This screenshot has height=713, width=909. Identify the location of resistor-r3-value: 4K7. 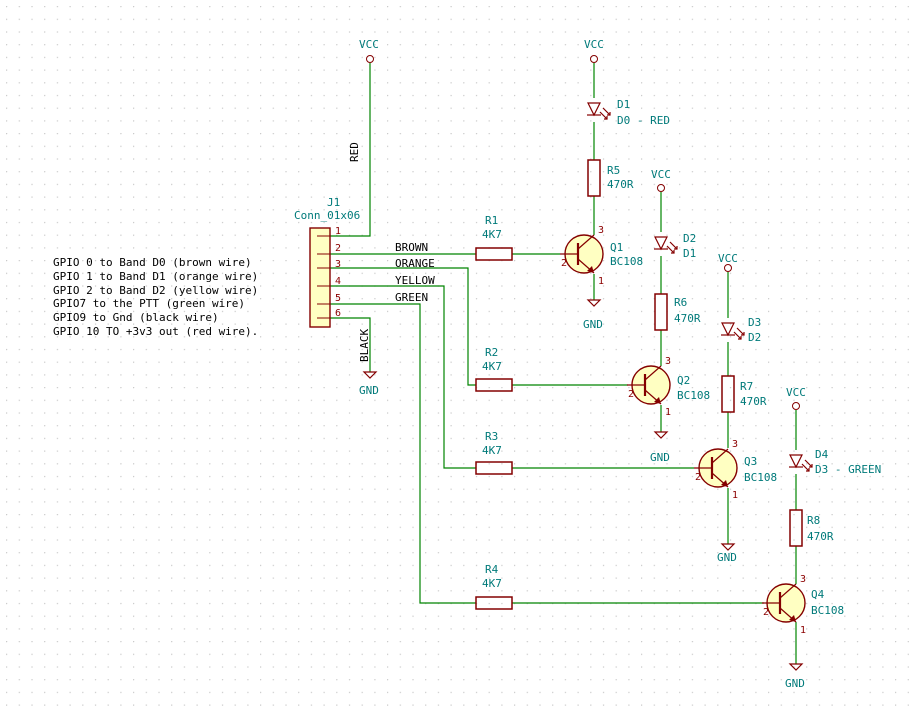
(492, 450).